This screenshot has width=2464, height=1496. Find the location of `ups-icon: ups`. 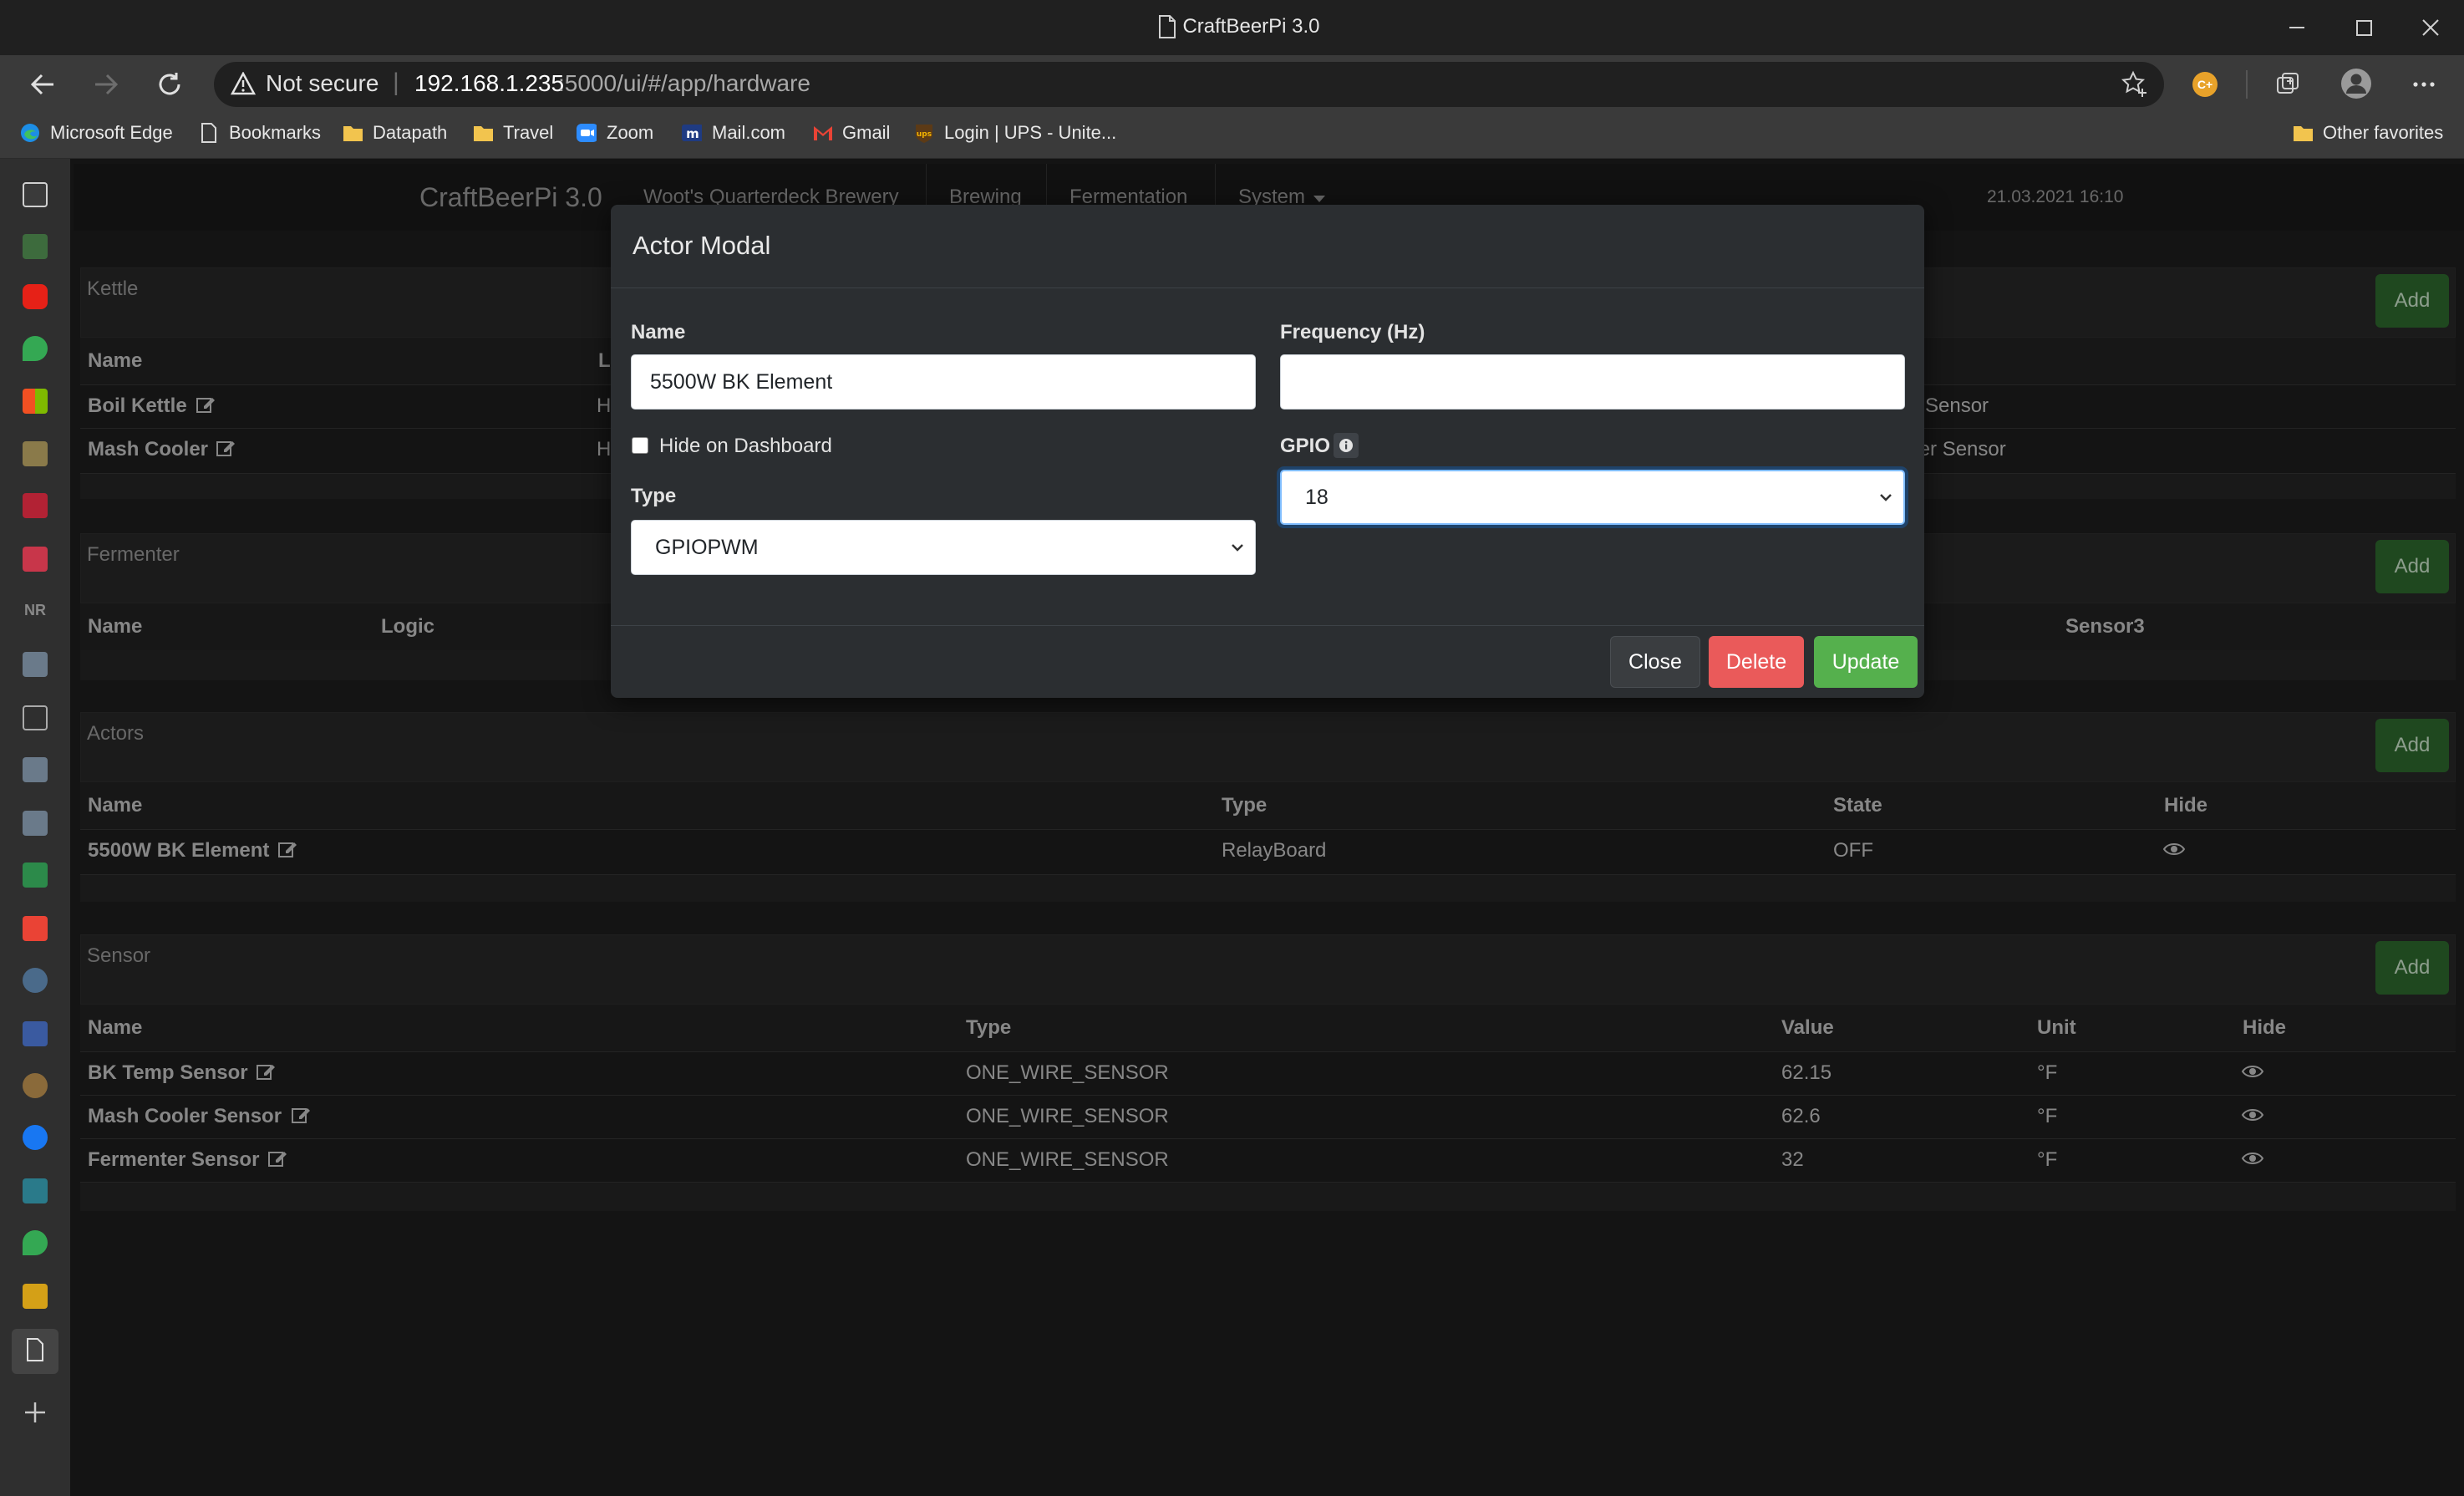

ups-icon: ups is located at coordinates (924, 133).